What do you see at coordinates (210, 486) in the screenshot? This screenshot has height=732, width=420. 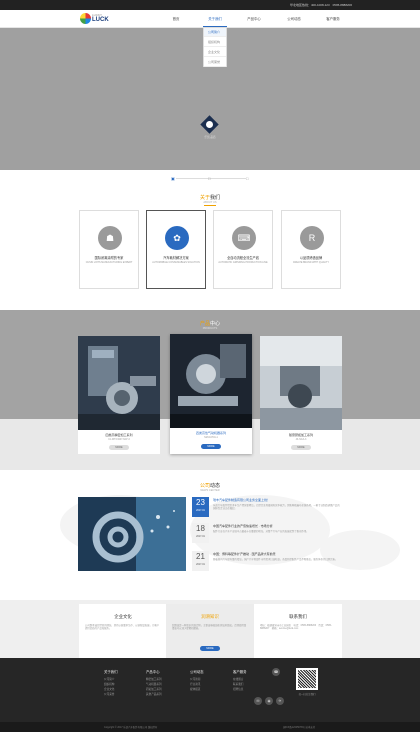 I see `news-title: 公司动态` at bounding box center [210, 486].